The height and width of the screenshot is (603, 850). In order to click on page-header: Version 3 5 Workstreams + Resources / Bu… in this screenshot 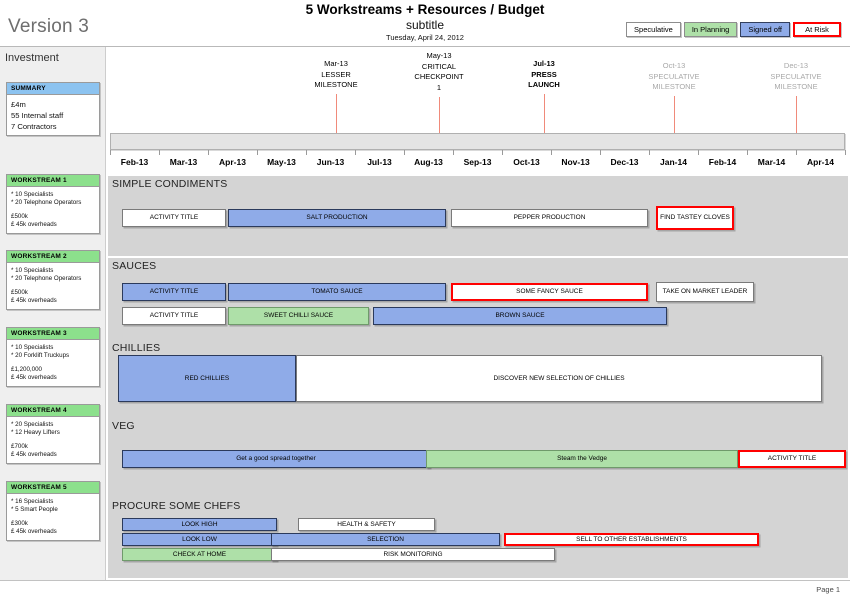, I will do `click(425, 23)`.